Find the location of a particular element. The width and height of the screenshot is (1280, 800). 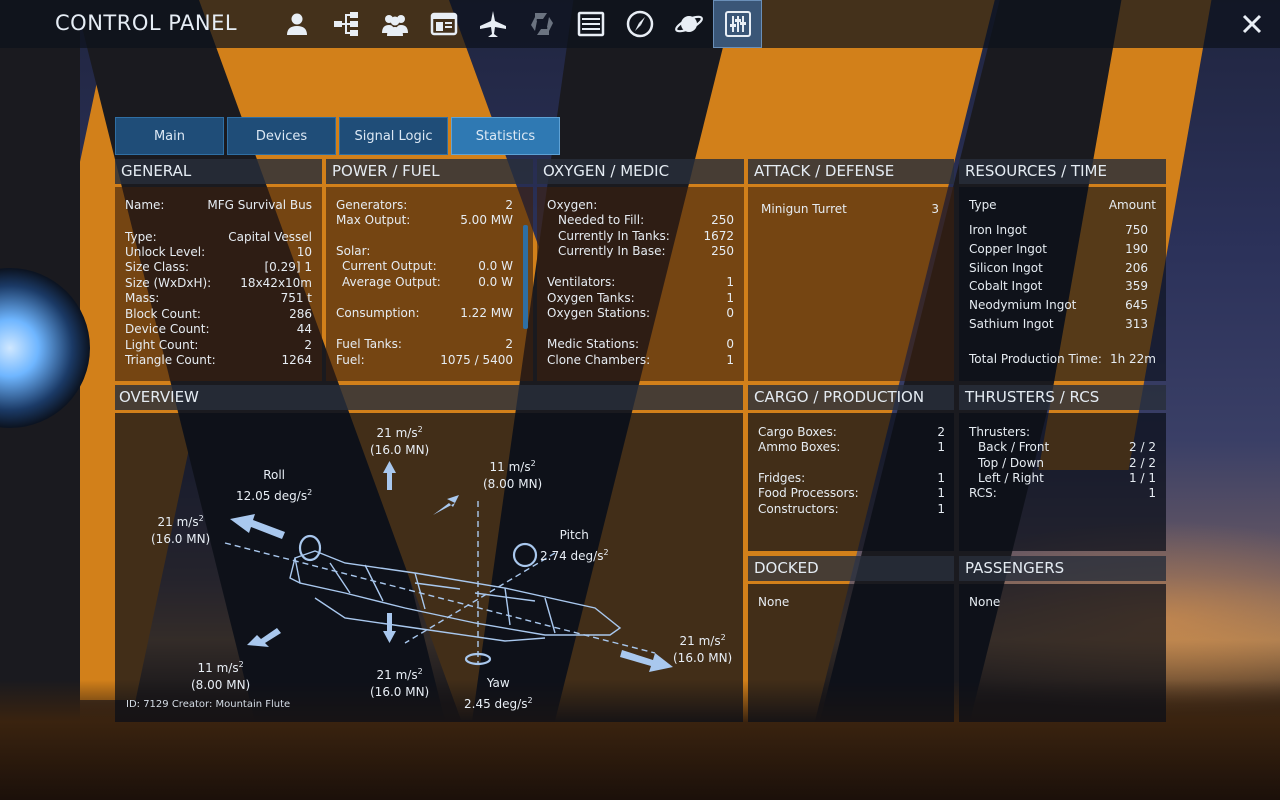

thrust-forward-right-arrow is located at coordinates (446, 505).